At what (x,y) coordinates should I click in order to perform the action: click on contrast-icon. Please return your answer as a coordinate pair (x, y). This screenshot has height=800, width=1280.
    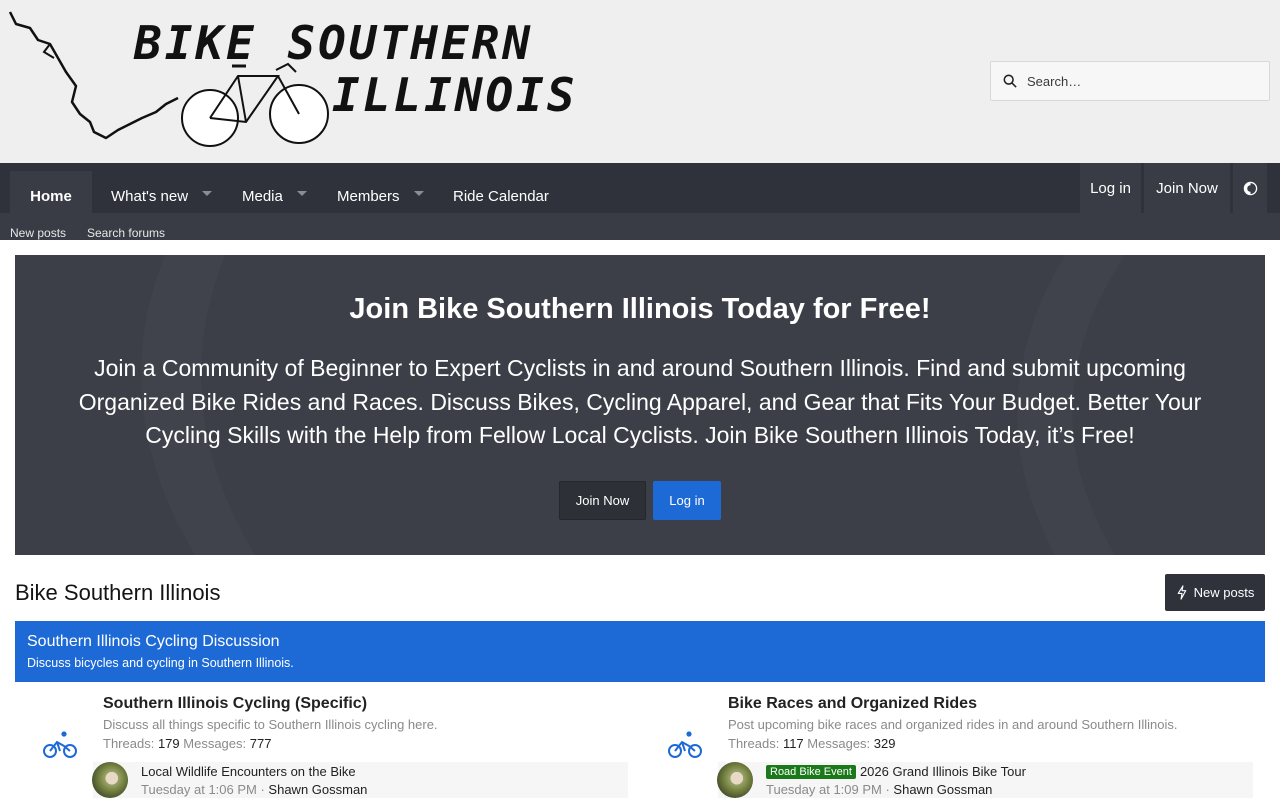
    Looking at the image, I should click on (1250, 188).